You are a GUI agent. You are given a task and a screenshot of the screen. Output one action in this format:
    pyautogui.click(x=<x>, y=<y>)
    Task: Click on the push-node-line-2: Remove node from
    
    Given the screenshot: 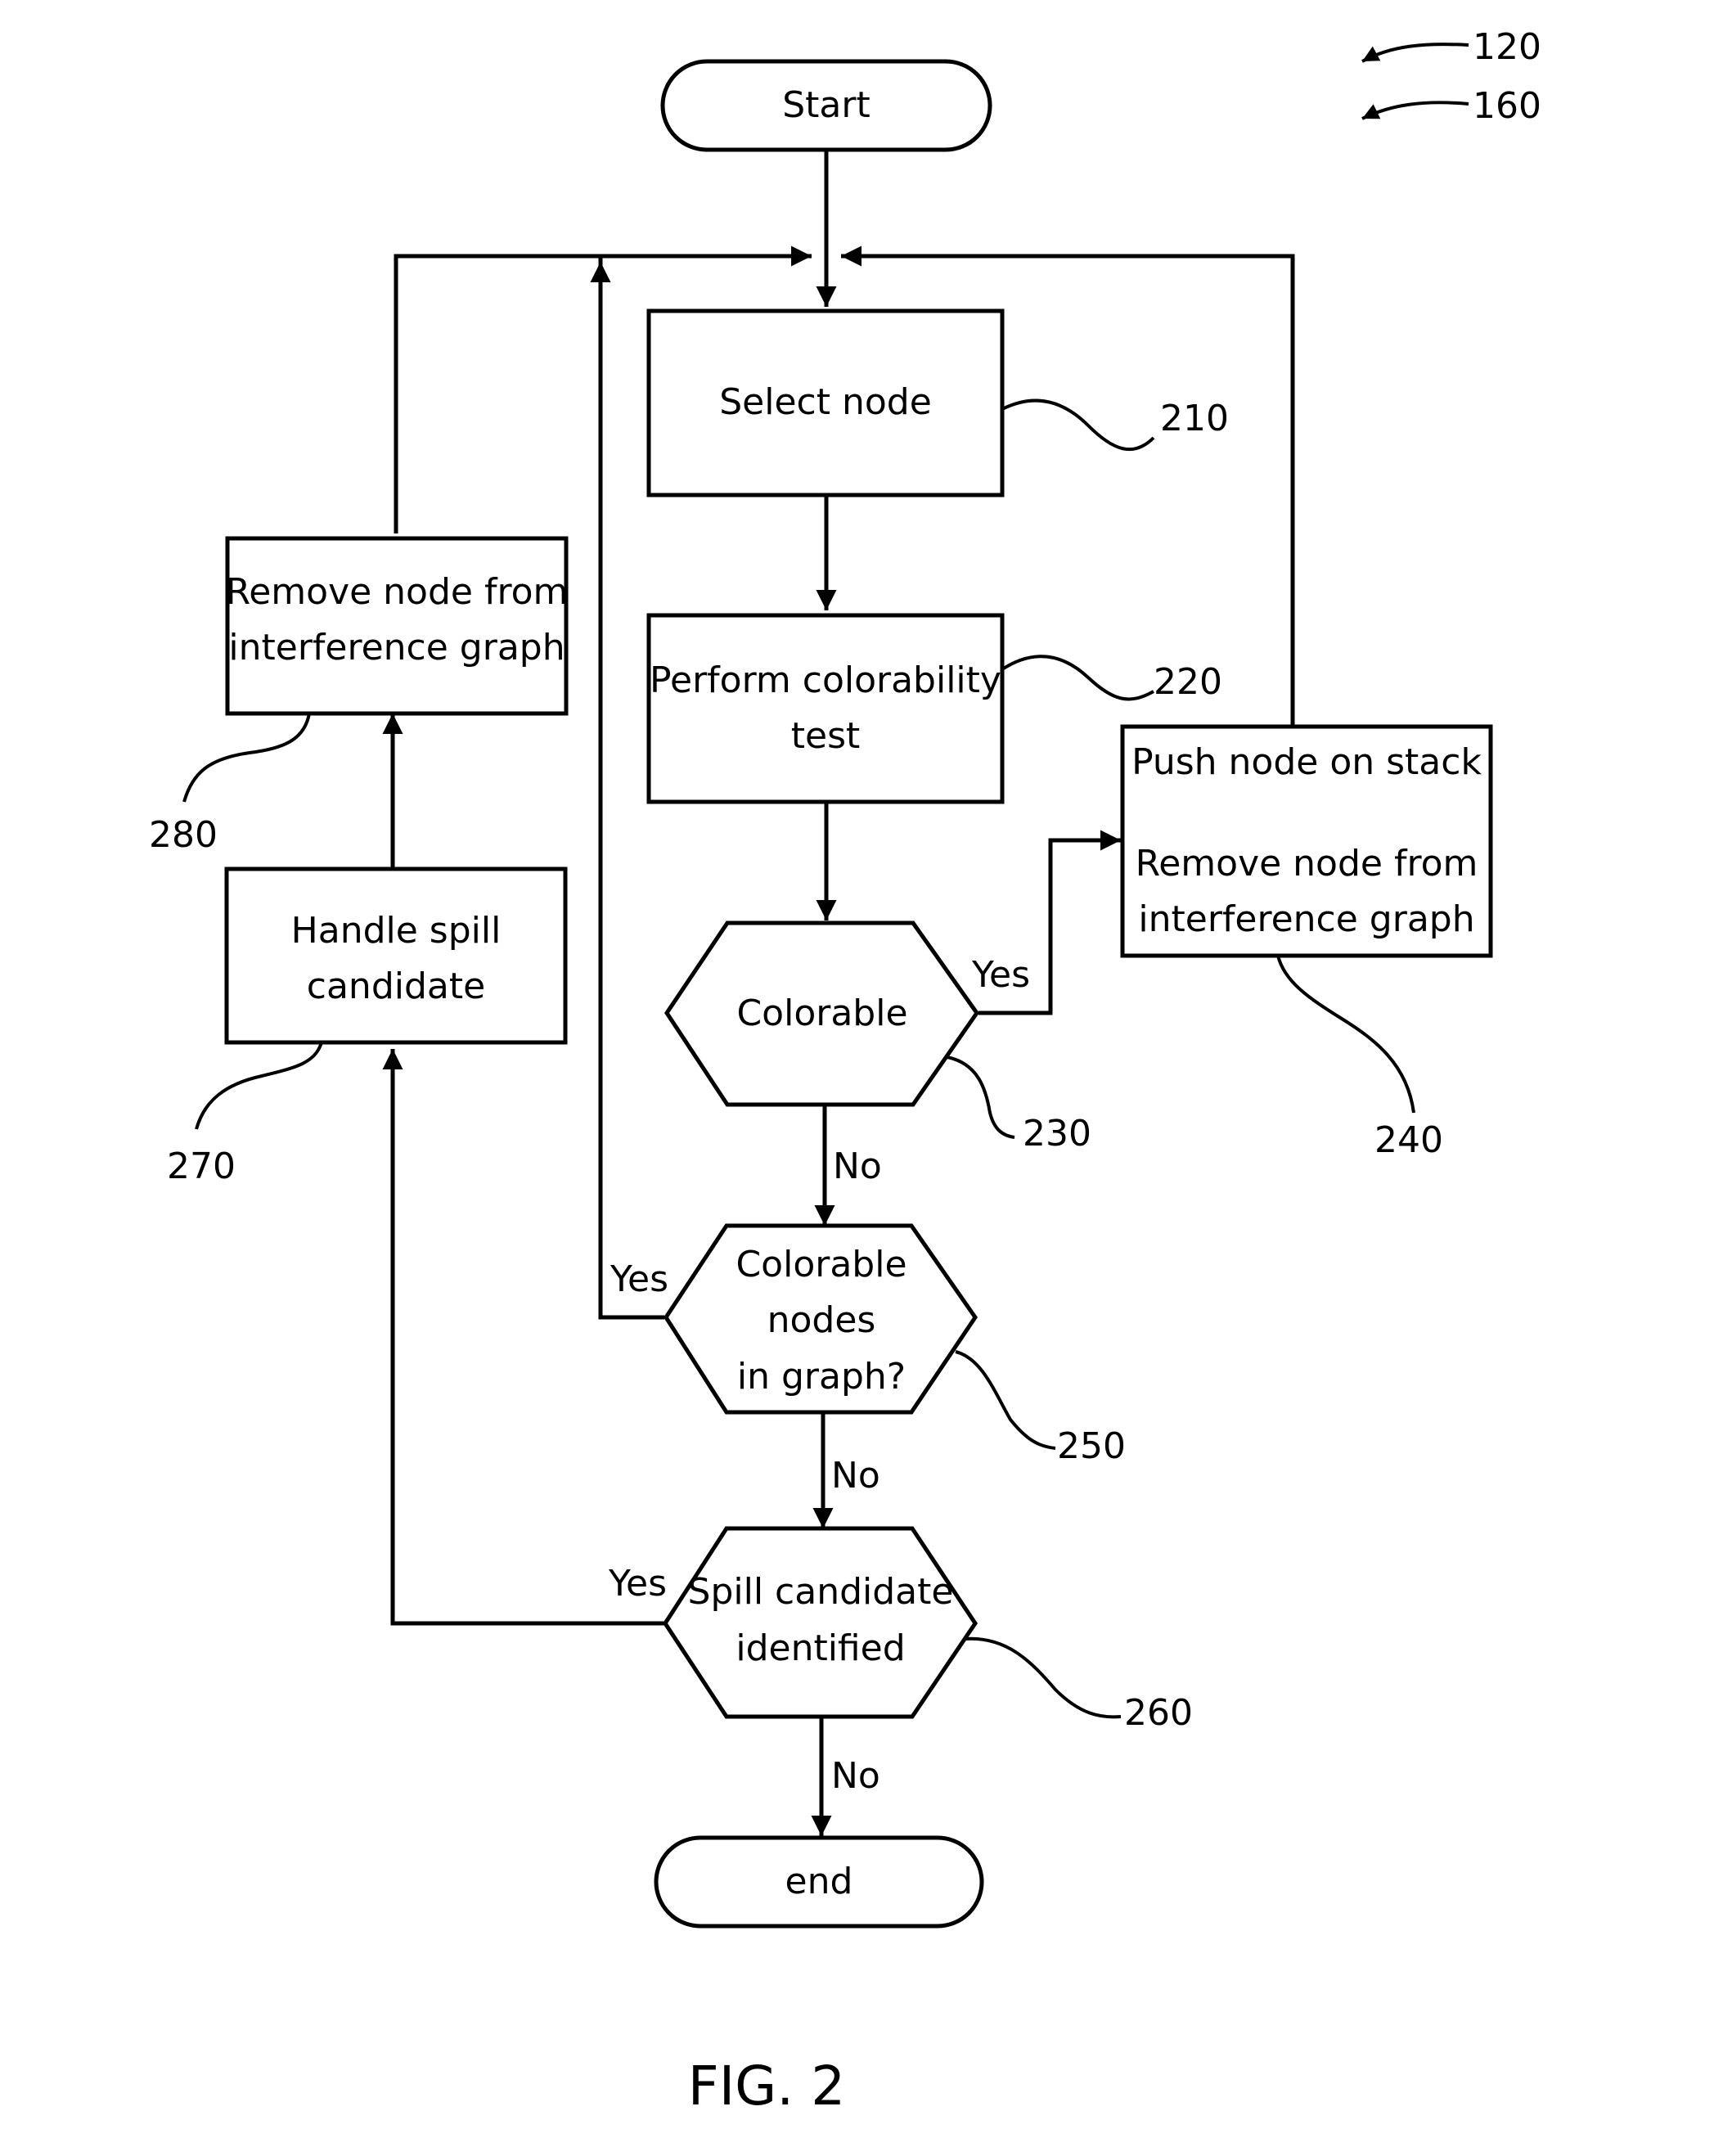 What is the action you would take?
    pyautogui.click(x=1307, y=864)
    